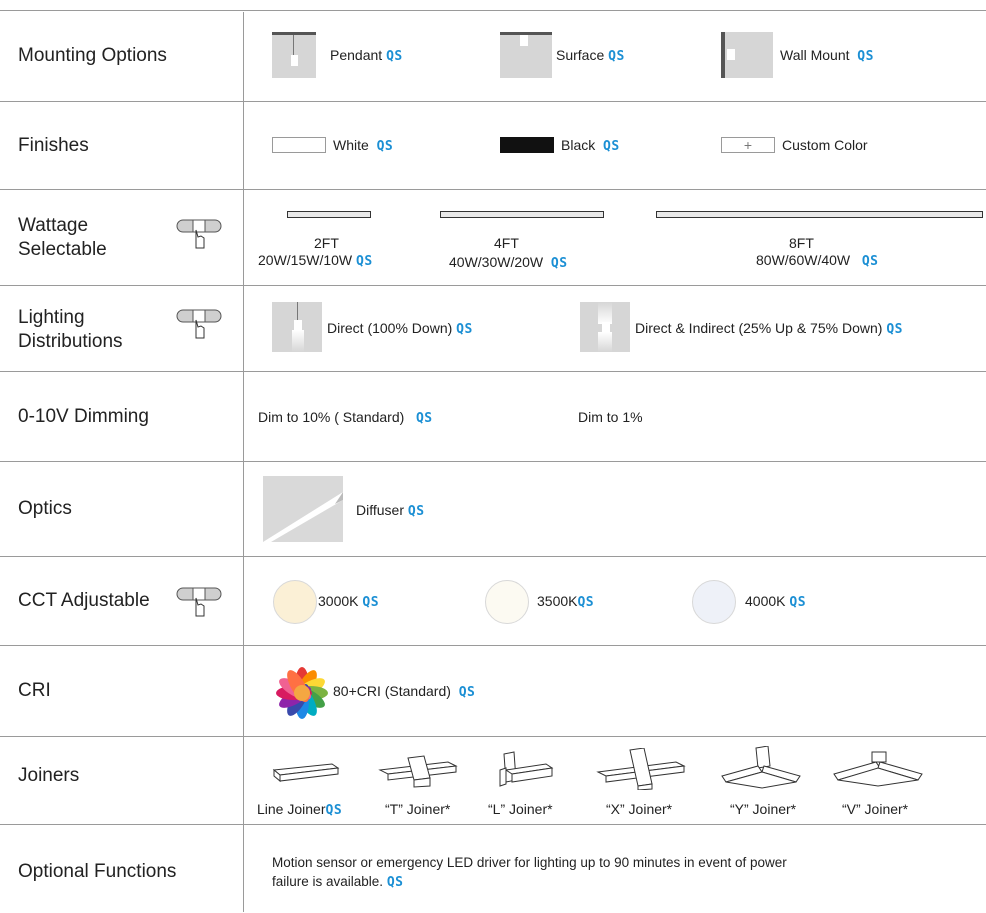 The image size is (986, 913). Describe the element at coordinates (295, 602) in the screenshot. I see `cct-3000k-swatch` at that location.